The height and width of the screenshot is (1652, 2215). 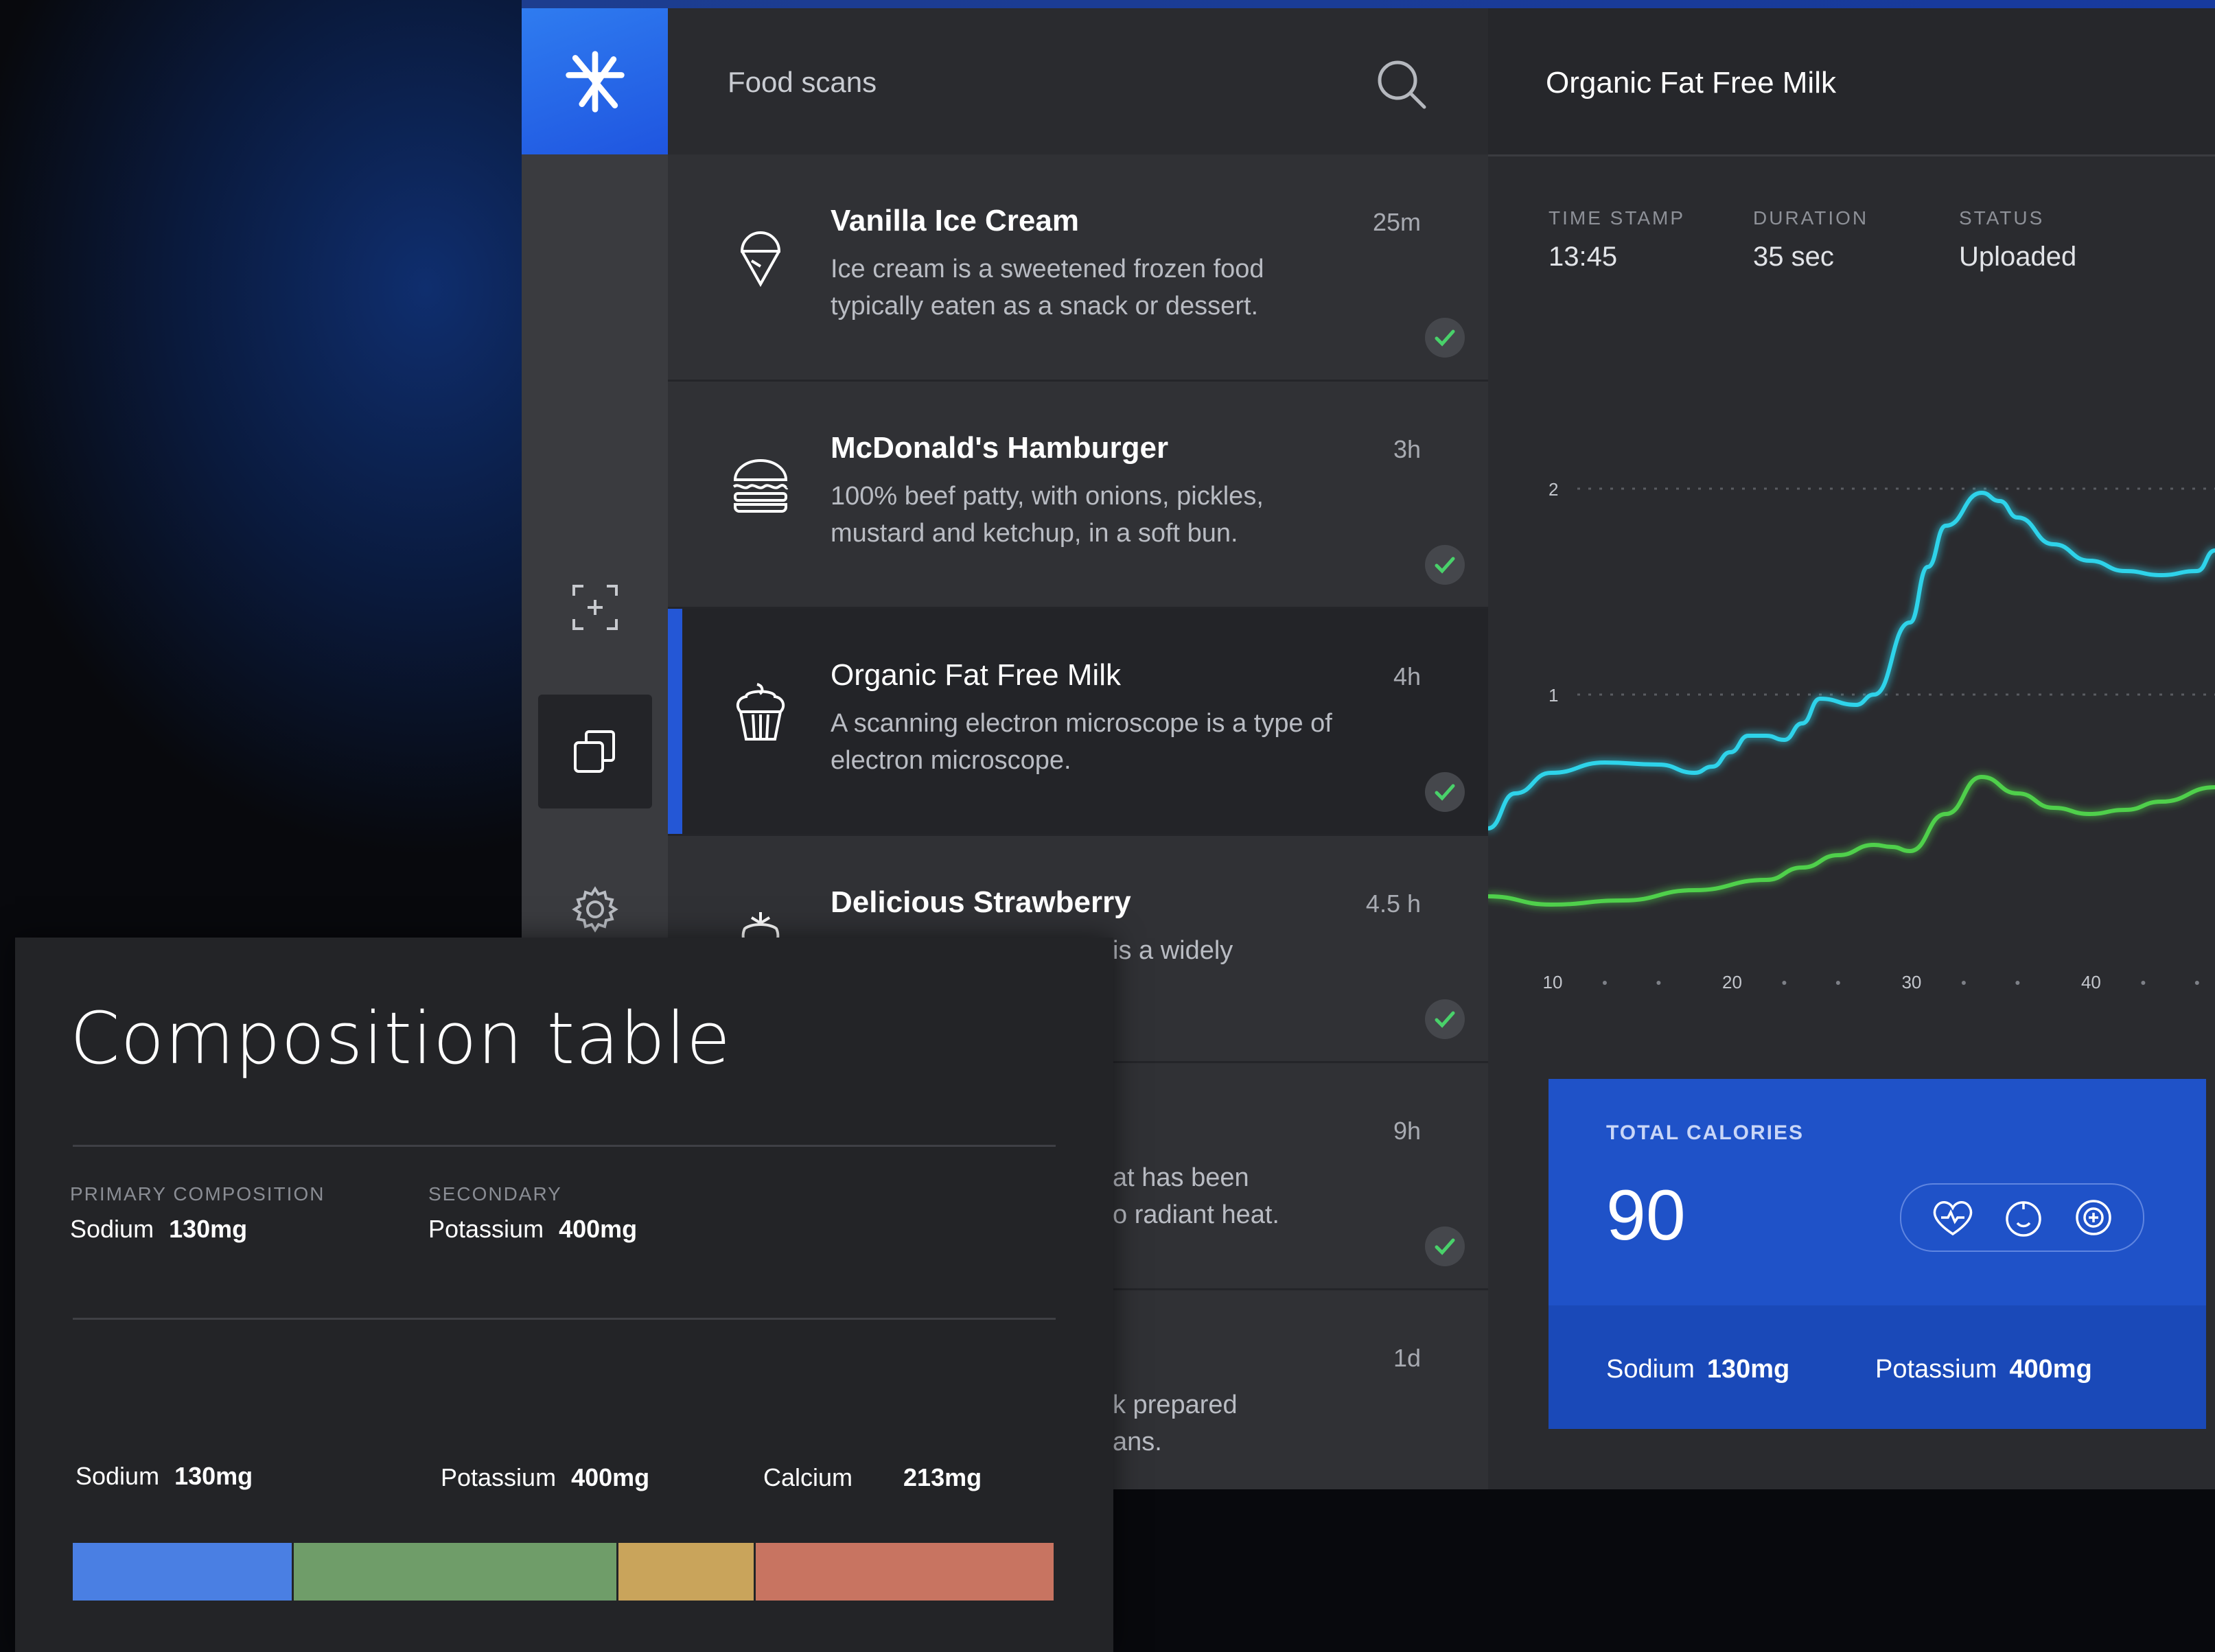 I want to click on calories-label: TOTAL CALORIES, so click(x=1706, y=1132).